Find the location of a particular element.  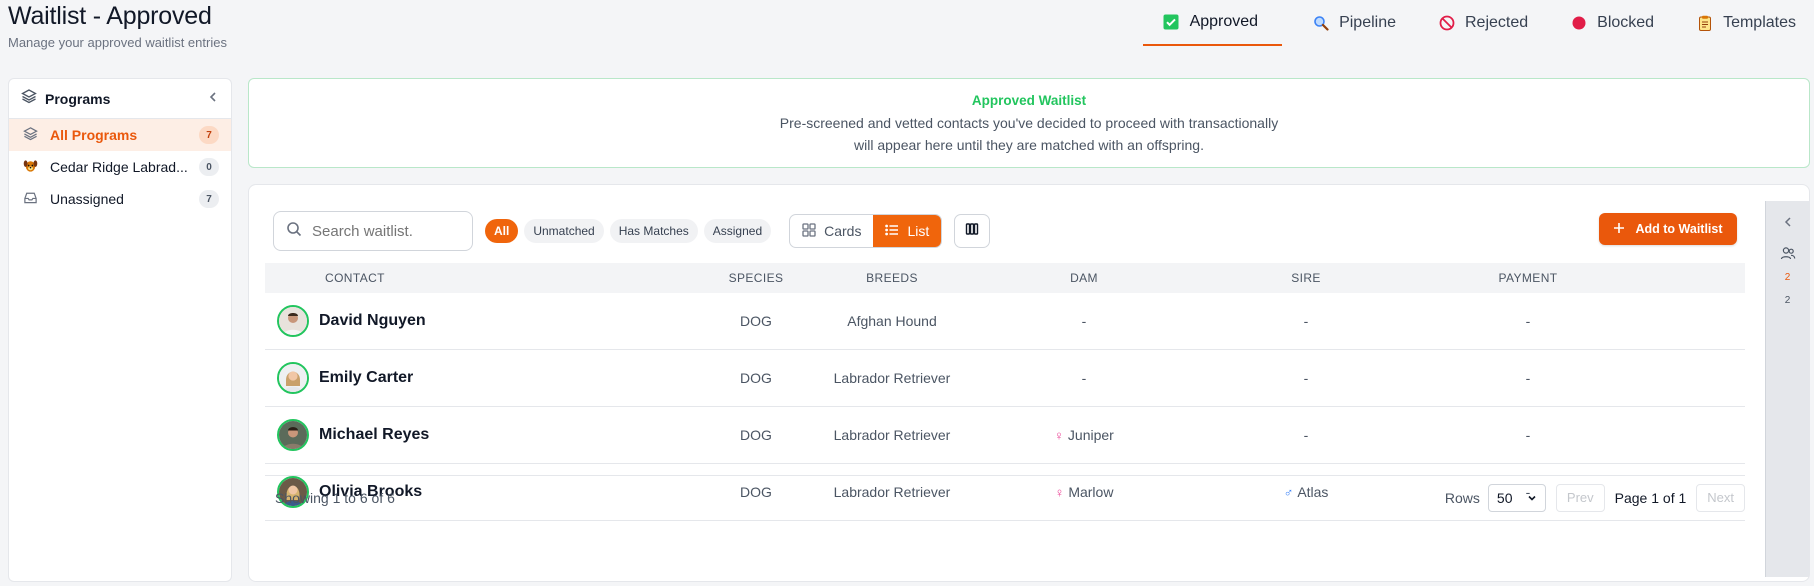

tab-templates: Templates is located at coordinates (1742, 23).